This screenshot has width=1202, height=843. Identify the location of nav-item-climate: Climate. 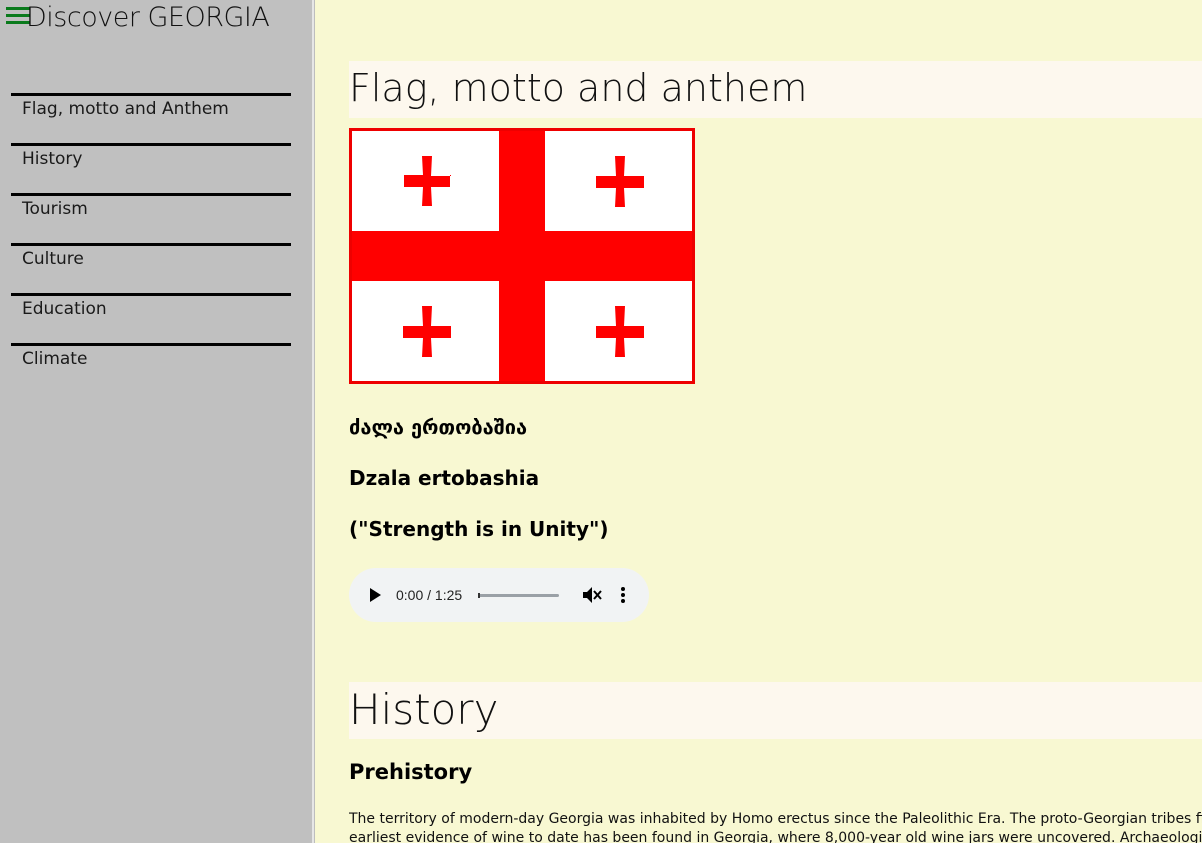
(151, 368).